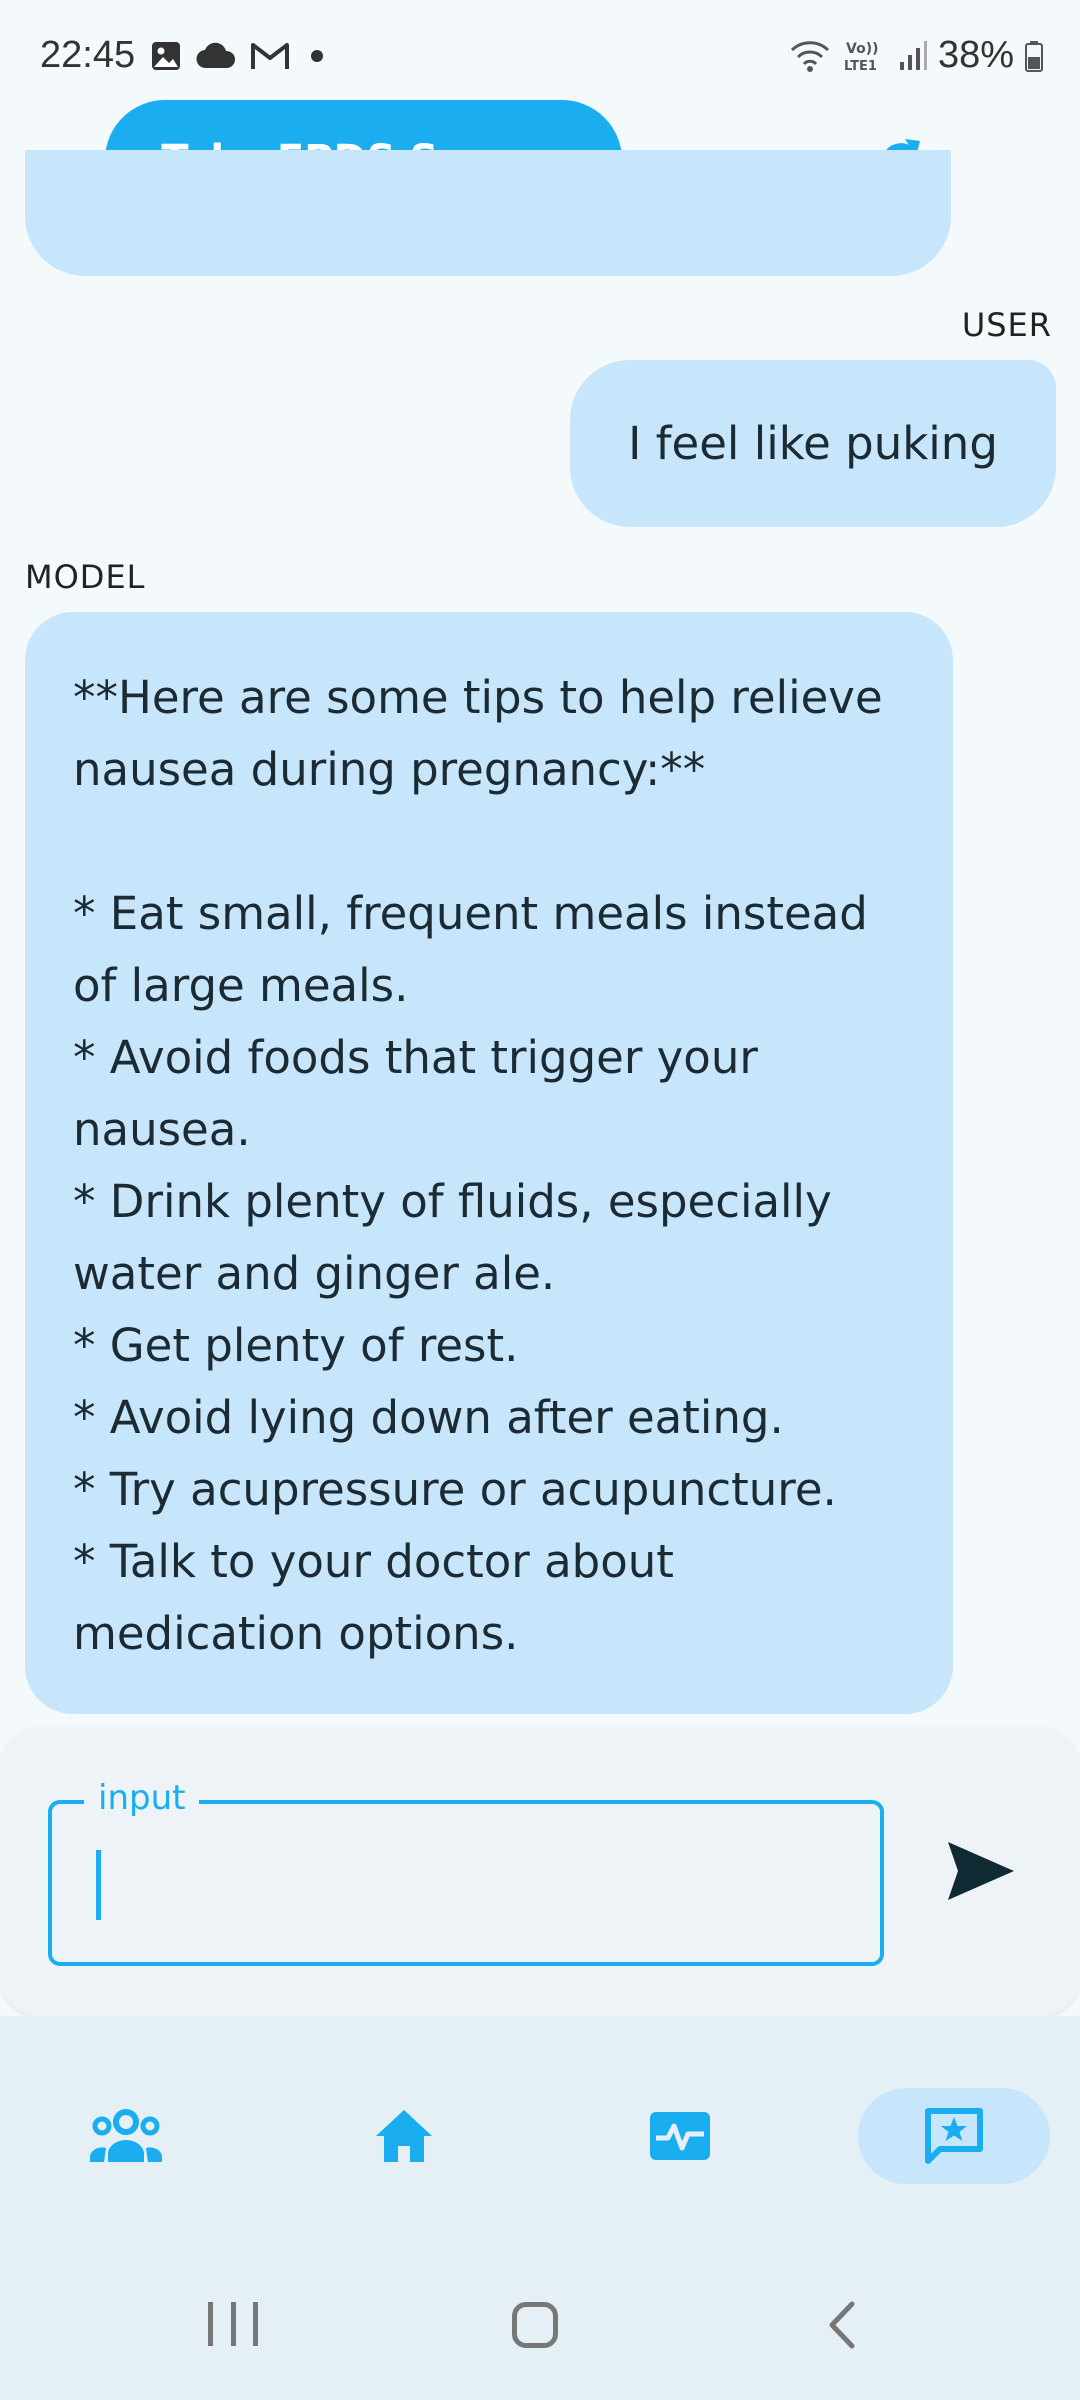  Describe the element at coordinates (270, 56) in the screenshot. I see `gmail-icon` at that location.